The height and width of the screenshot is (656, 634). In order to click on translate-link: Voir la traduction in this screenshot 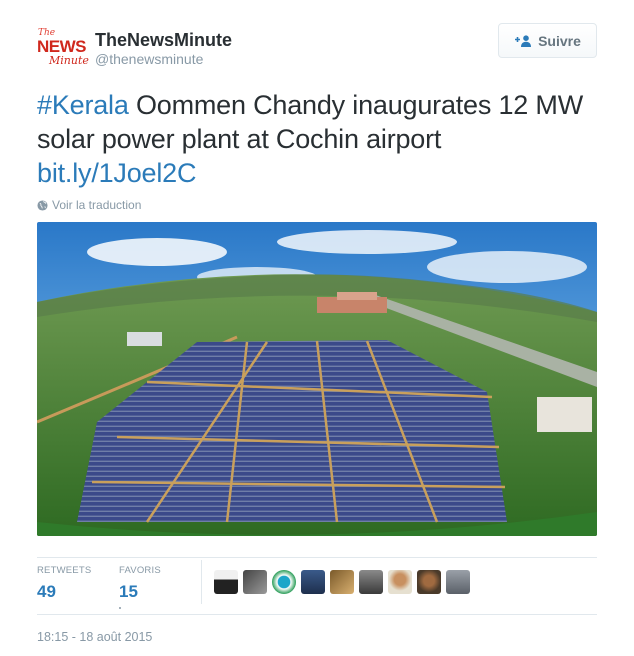, I will do `click(89, 205)`.